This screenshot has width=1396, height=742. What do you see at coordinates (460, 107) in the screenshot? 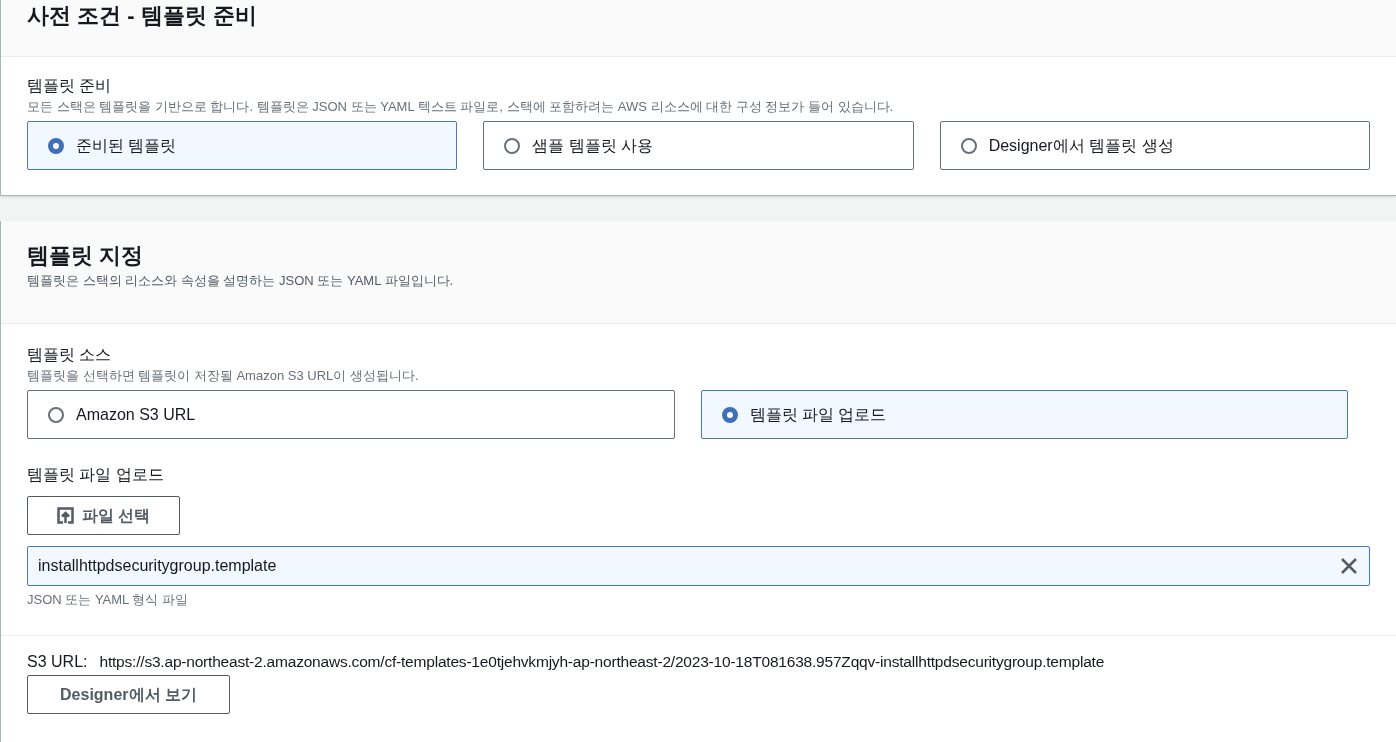
I see `field-description: 모든 스택은 템플릿을 기반으로 합니다. 템플릿은 JSON 또는 YAML 텍스트 파일로, 스택에 포함하려는 AWS 리소스에 대한 구성 정보가 들어 있습니다.` at bounding box center [460, 107].